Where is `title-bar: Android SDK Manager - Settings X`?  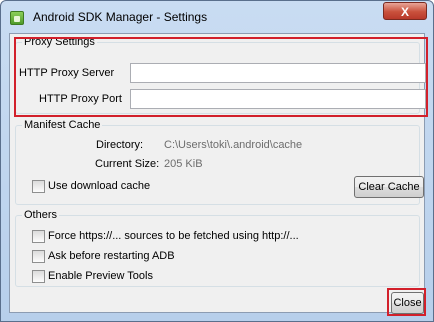
title-bar: Android SDK Manager - Settings X is located at coordinates (217, 17).